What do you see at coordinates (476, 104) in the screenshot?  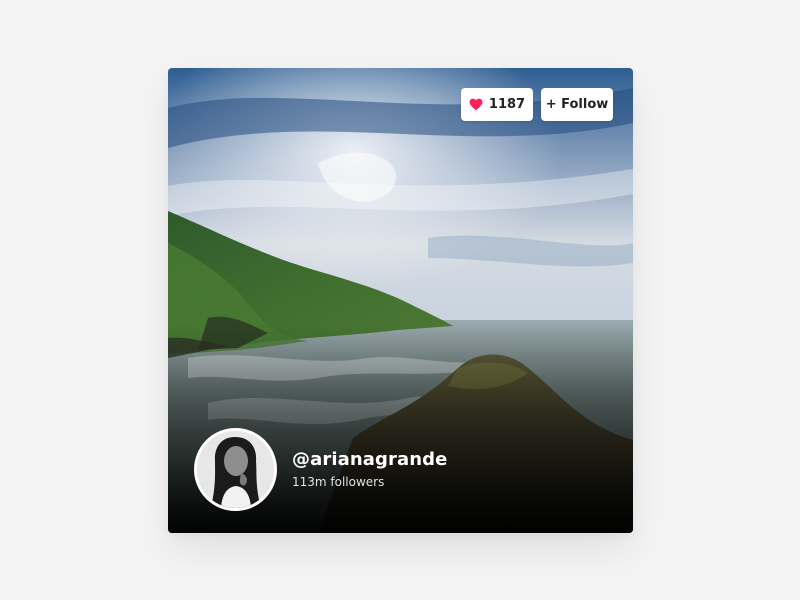 I see `heart-icon` at bounding box center [476, 104].